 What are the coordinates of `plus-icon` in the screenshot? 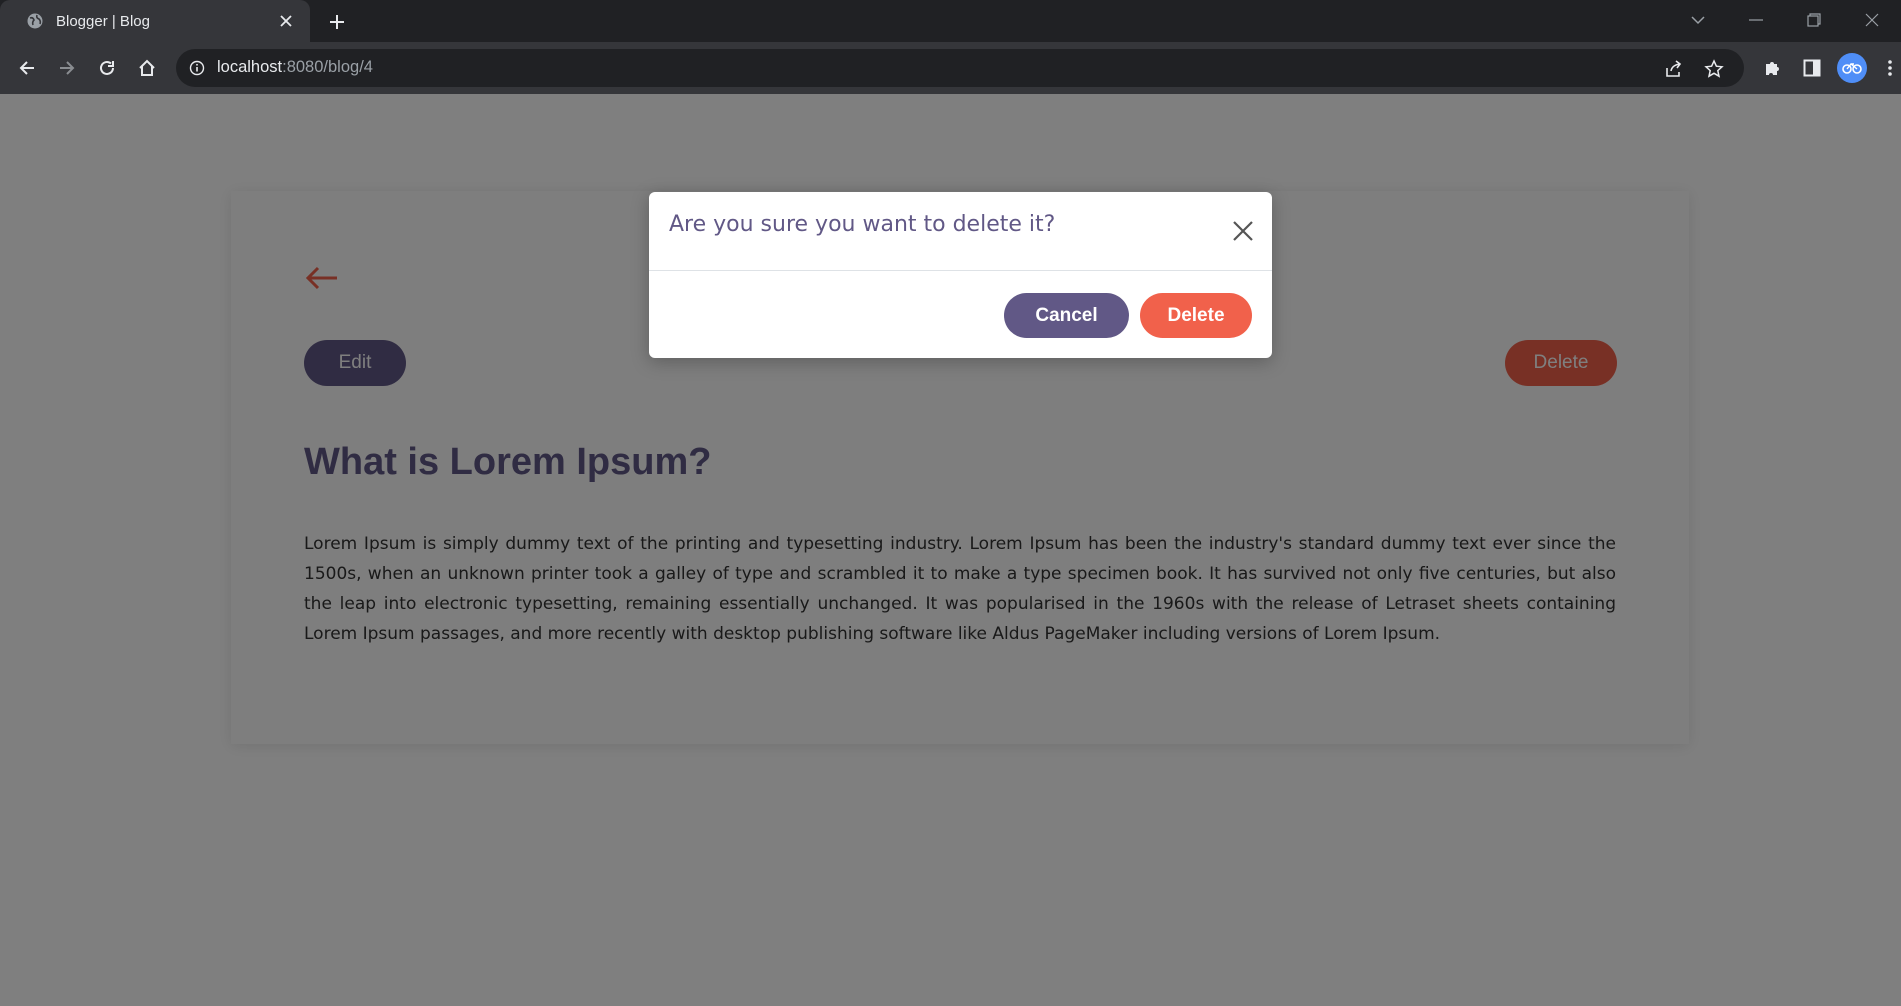 It's located at (337, 22).